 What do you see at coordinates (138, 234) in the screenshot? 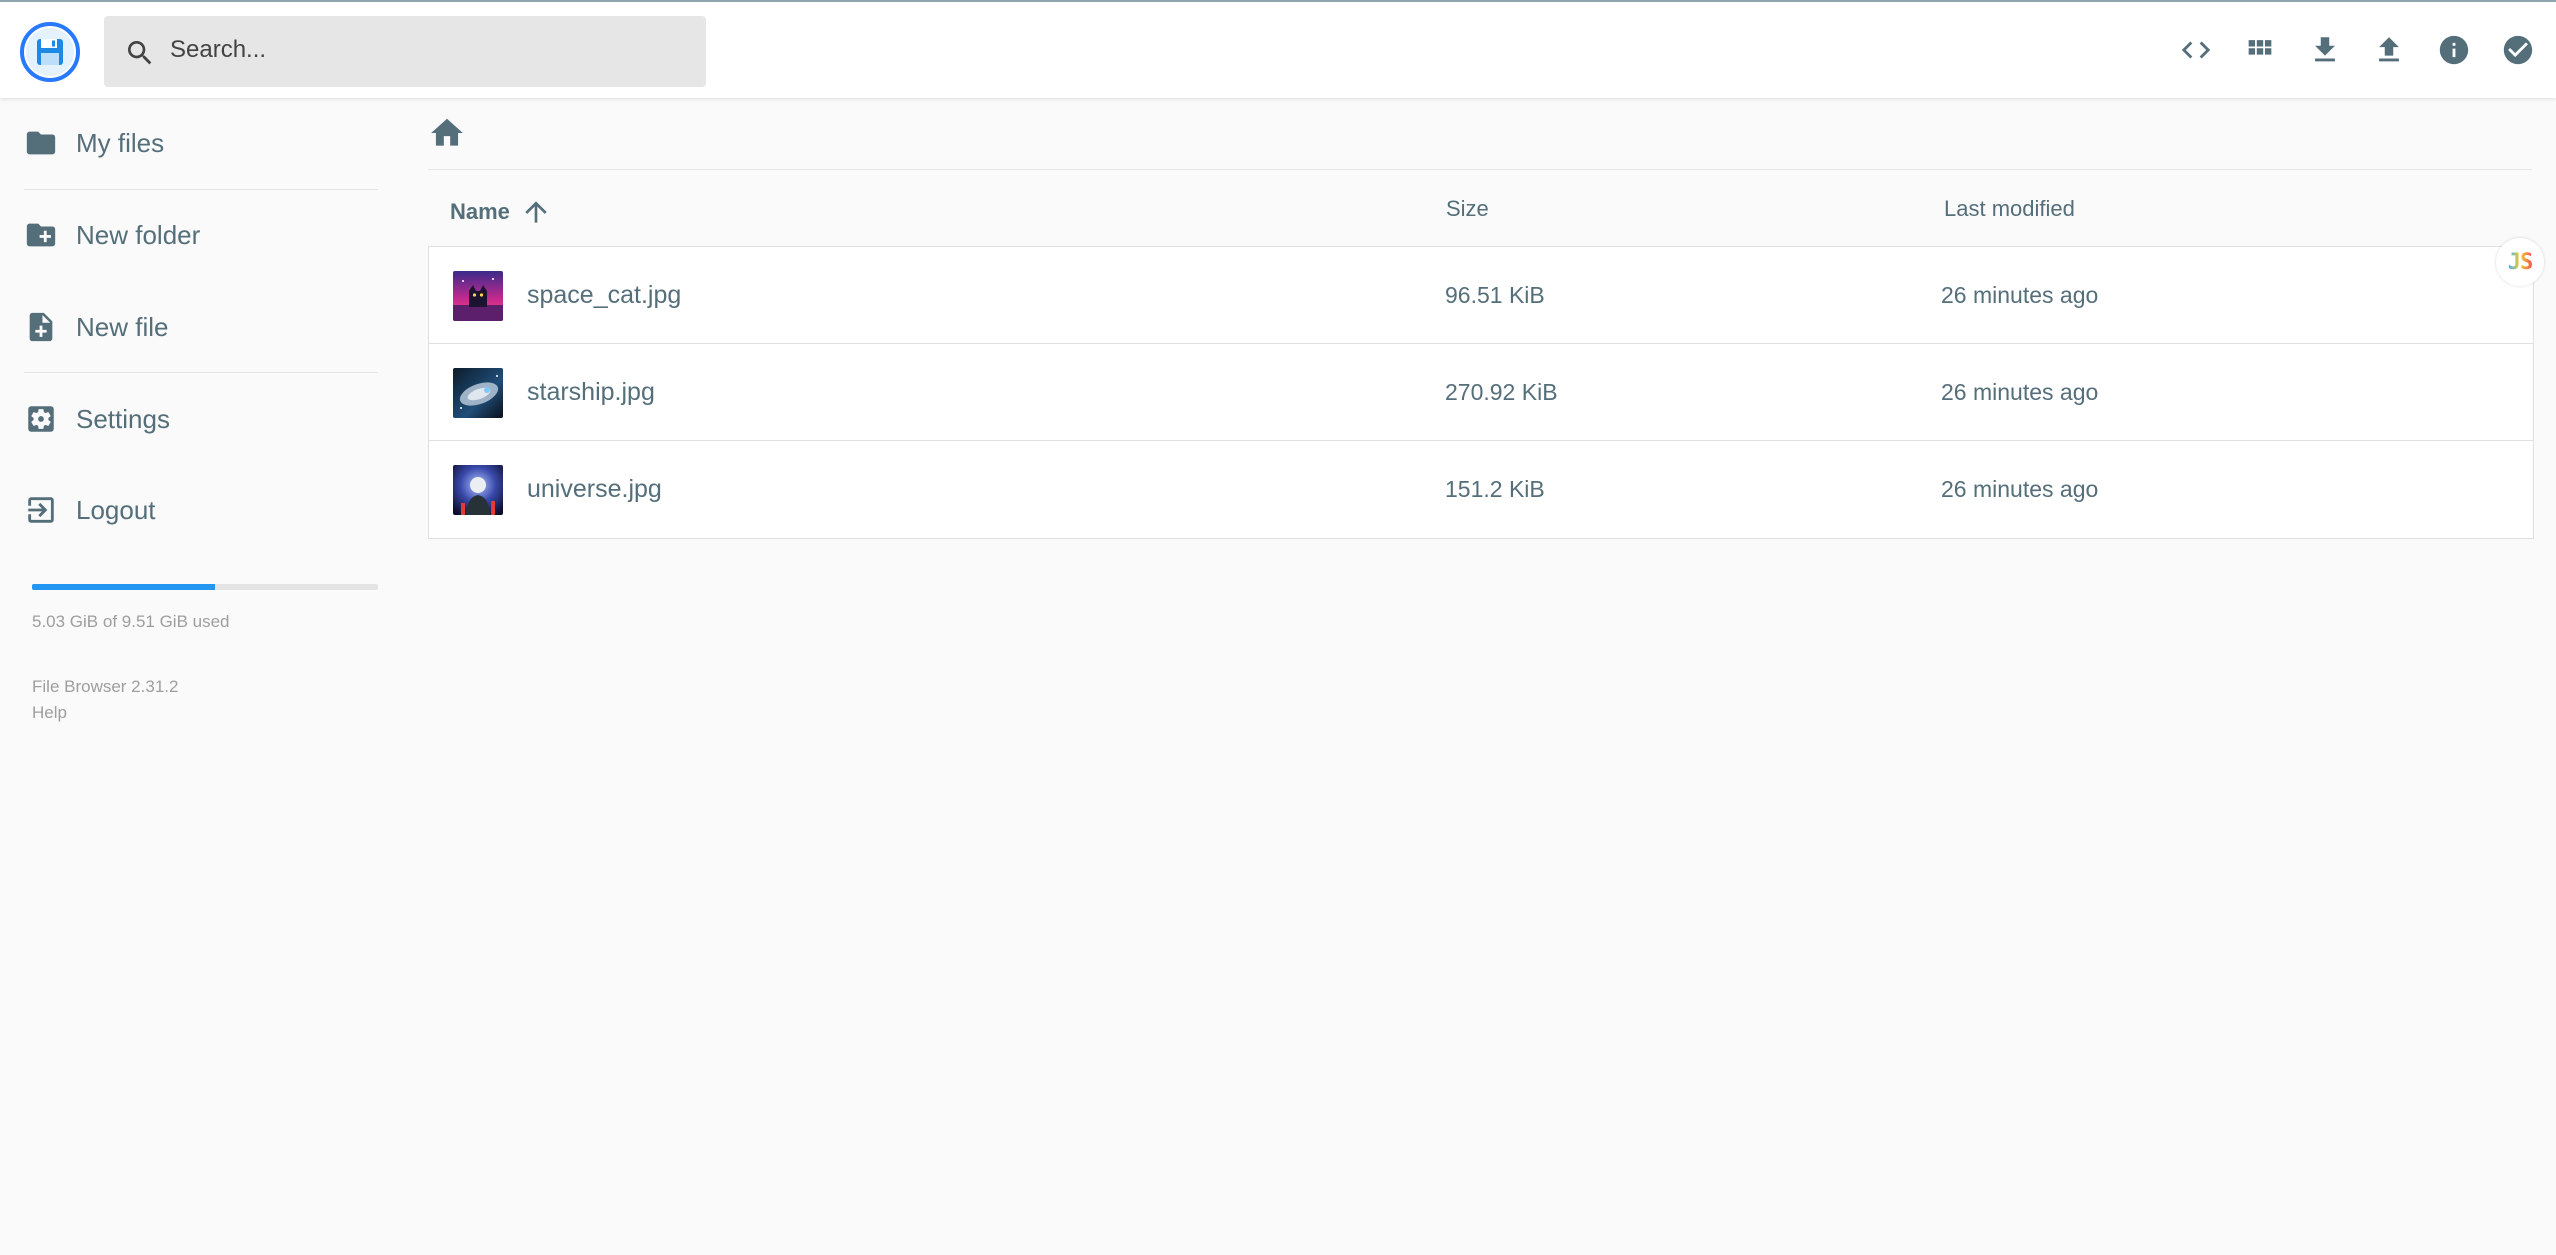
I see `sidebar-item-label: New folder` at bounding box center [138, 234].